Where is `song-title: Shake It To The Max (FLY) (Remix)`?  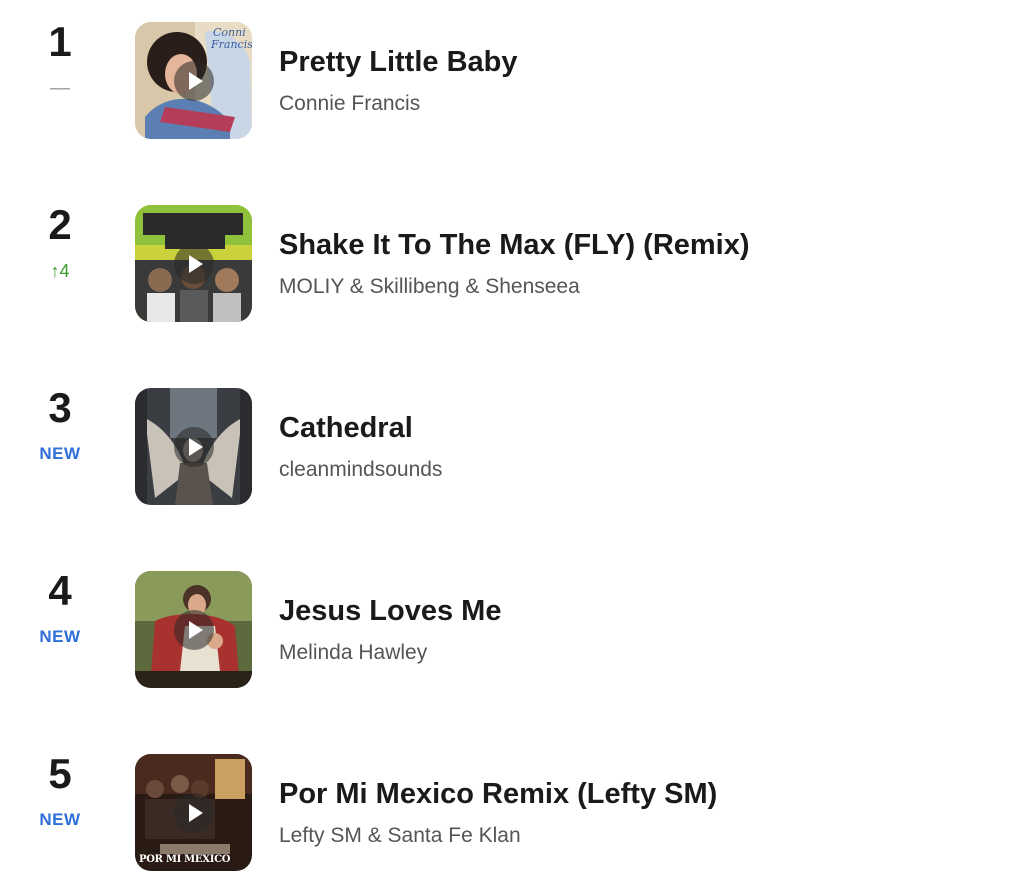 song-title: Shake It To The Max (FLY) (Remix) is located at coordinates (514, 245).